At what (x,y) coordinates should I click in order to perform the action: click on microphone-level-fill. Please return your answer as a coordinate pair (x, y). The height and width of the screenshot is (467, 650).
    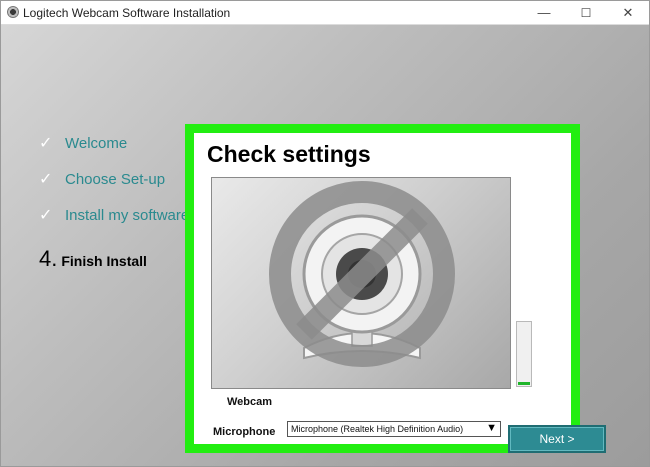
    Looking at the image, I should click on (524, 383).